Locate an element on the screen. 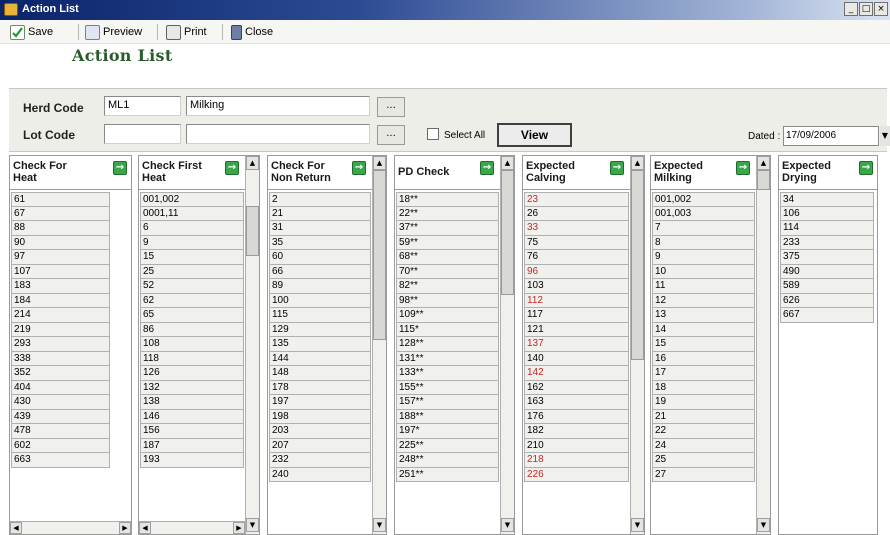 This screenshot has height=535, width=890. list-item: 82** is located at coordinates (447, 286).